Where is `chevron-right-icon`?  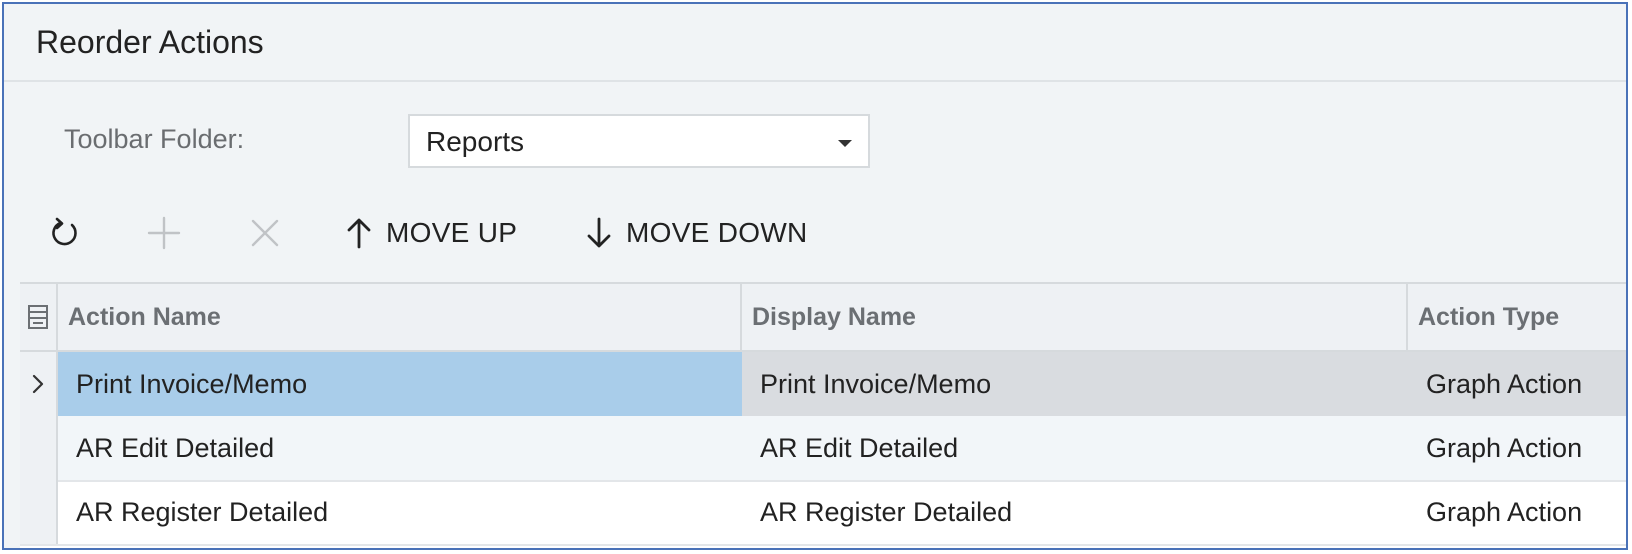
chevron-right-icon is located at coordinates (38, 384).